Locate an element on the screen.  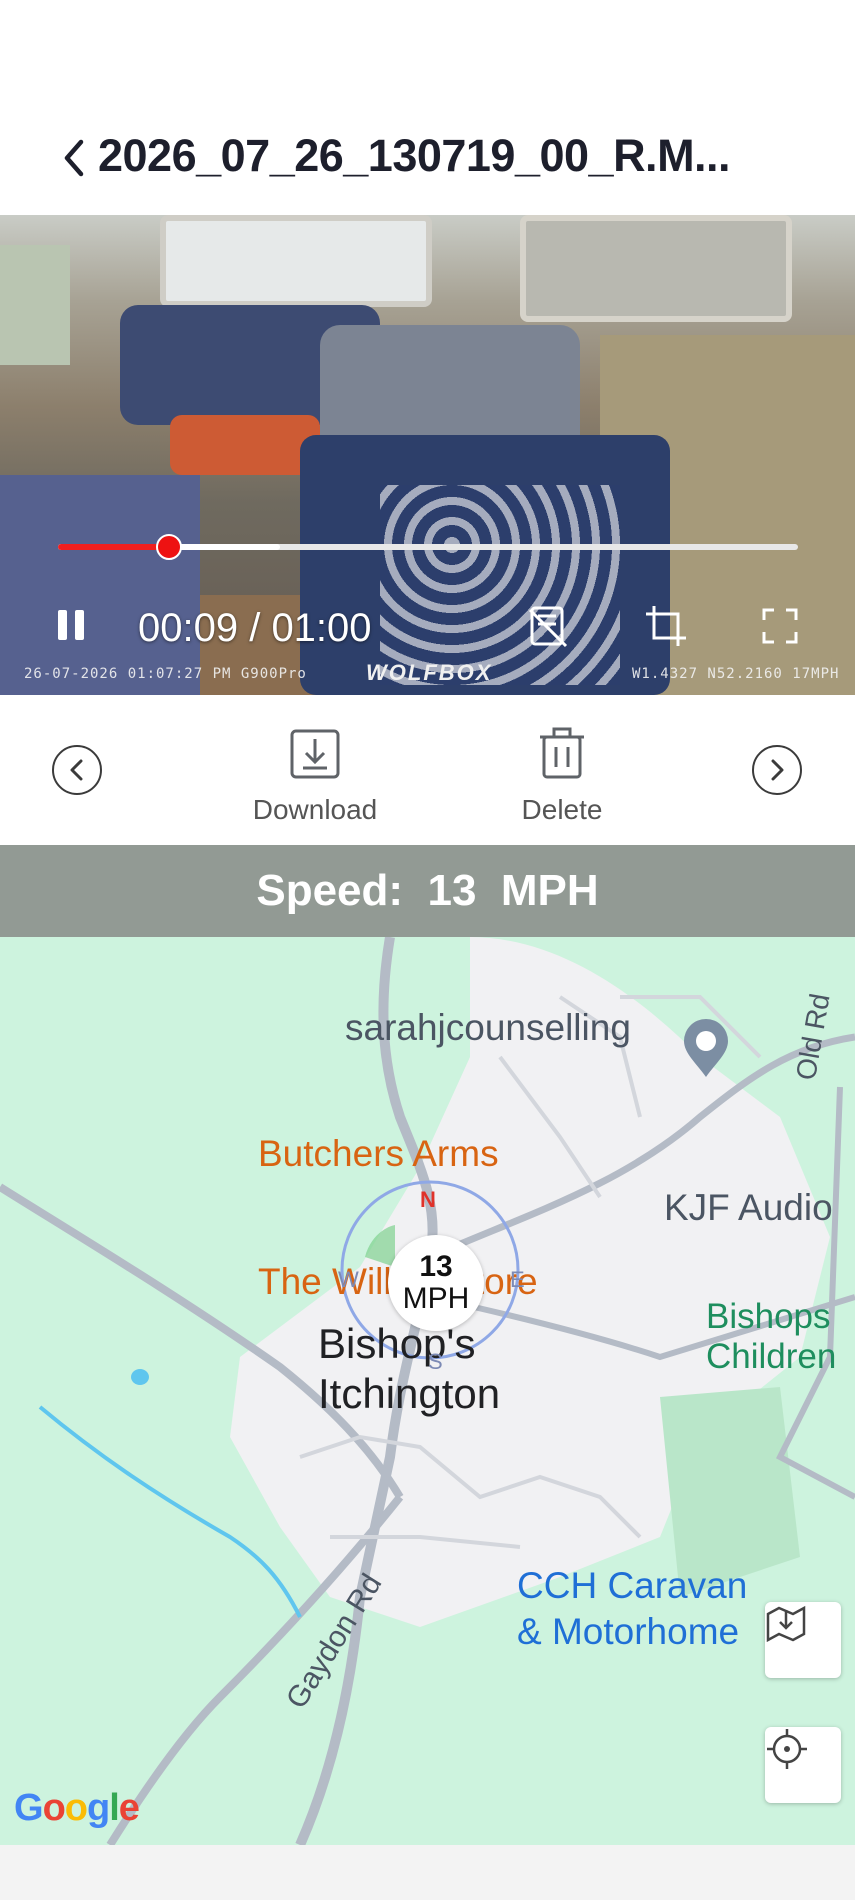
download-icon is located at coordinates (315, 754).